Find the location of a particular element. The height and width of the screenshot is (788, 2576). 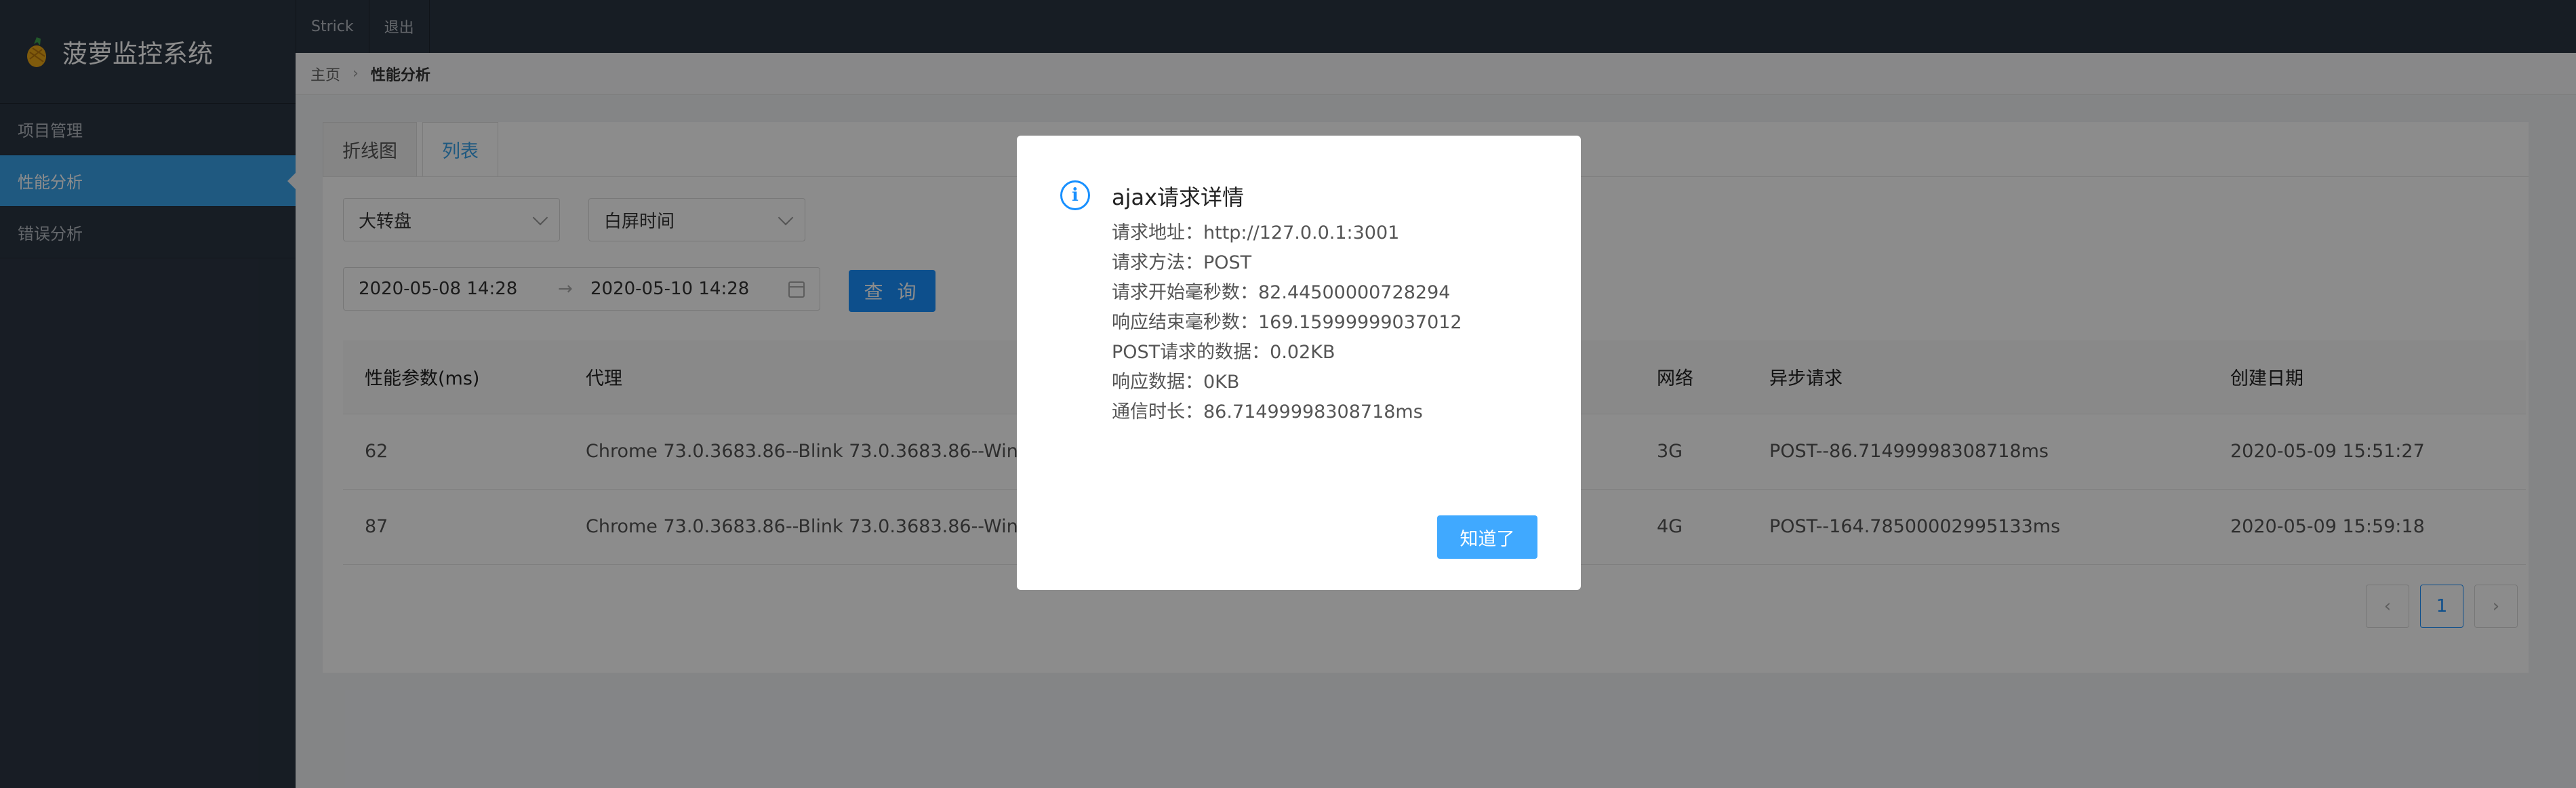

modal-title: ajax请求详情 is located at coordinates (1178, 197).